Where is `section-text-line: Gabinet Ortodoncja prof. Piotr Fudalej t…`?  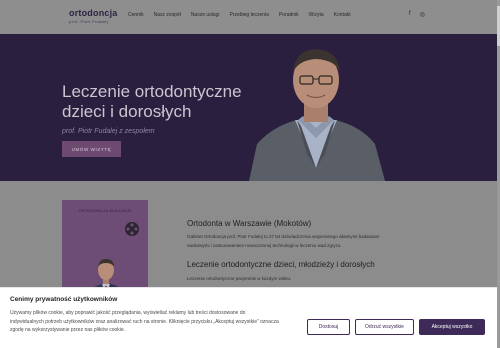 section-text-line: Gabinet Ortodoncja prof. Piotr Fudalej t… is located at coordinates (283, 236).